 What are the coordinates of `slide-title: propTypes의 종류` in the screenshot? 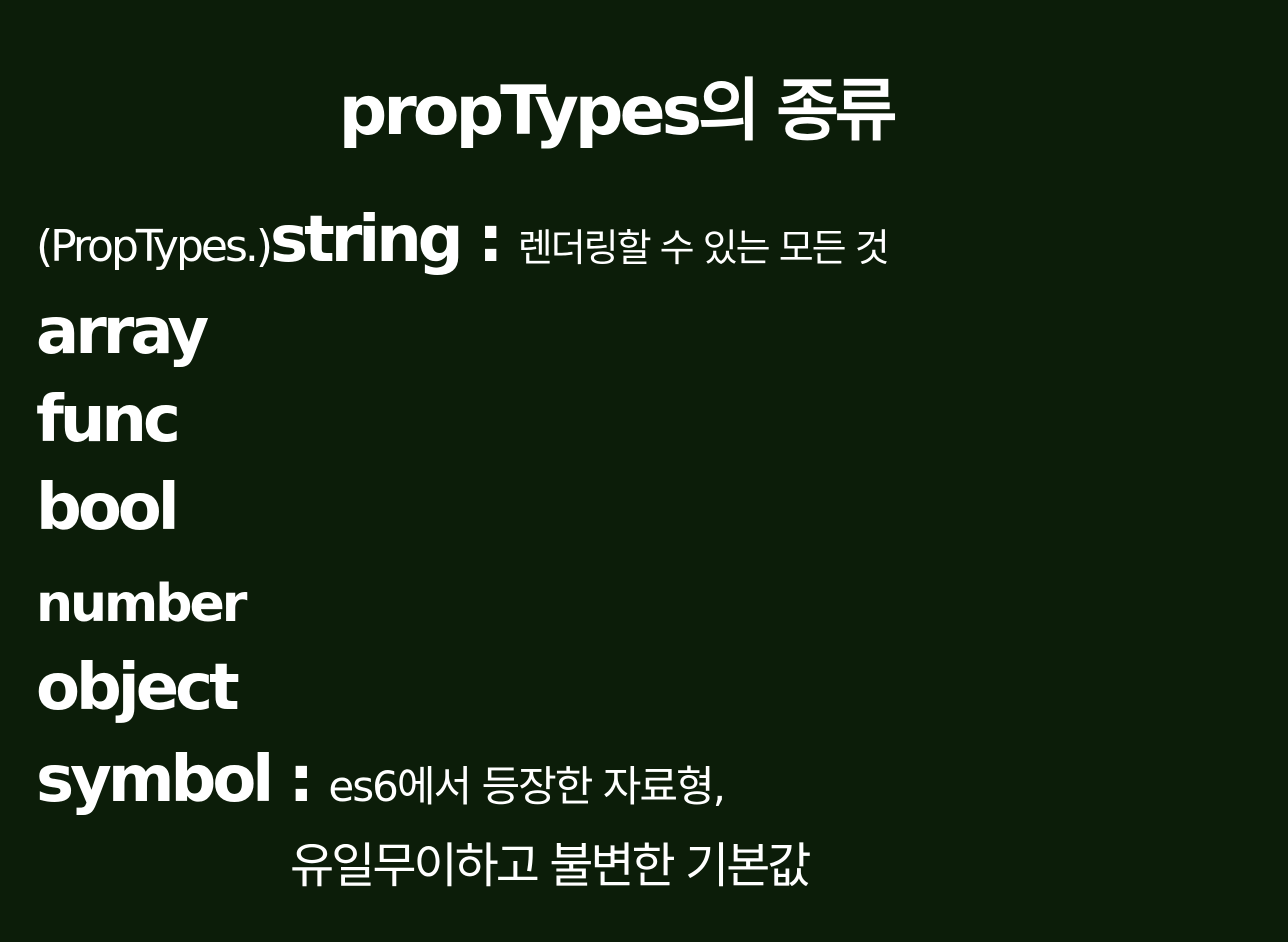 It's located at (644, 112).